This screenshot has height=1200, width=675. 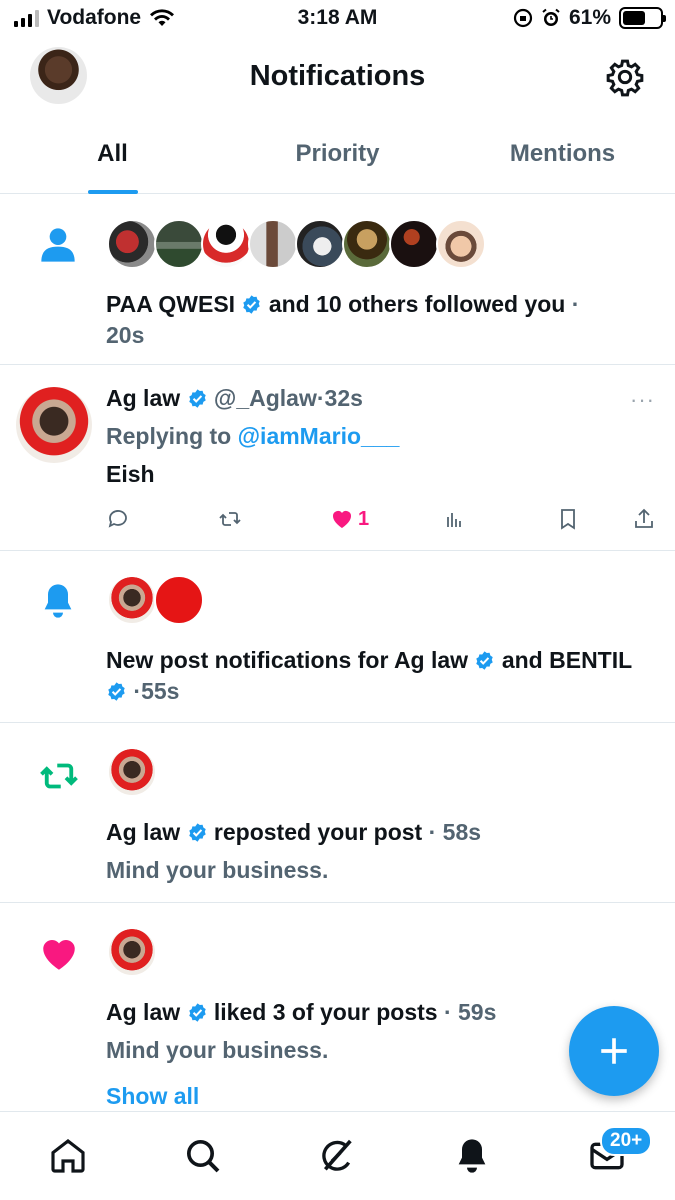 What do you see at coordinates (642, 400) in the screenshot?
I see `more-options-icon: ···` at bounding box center [642, 400].